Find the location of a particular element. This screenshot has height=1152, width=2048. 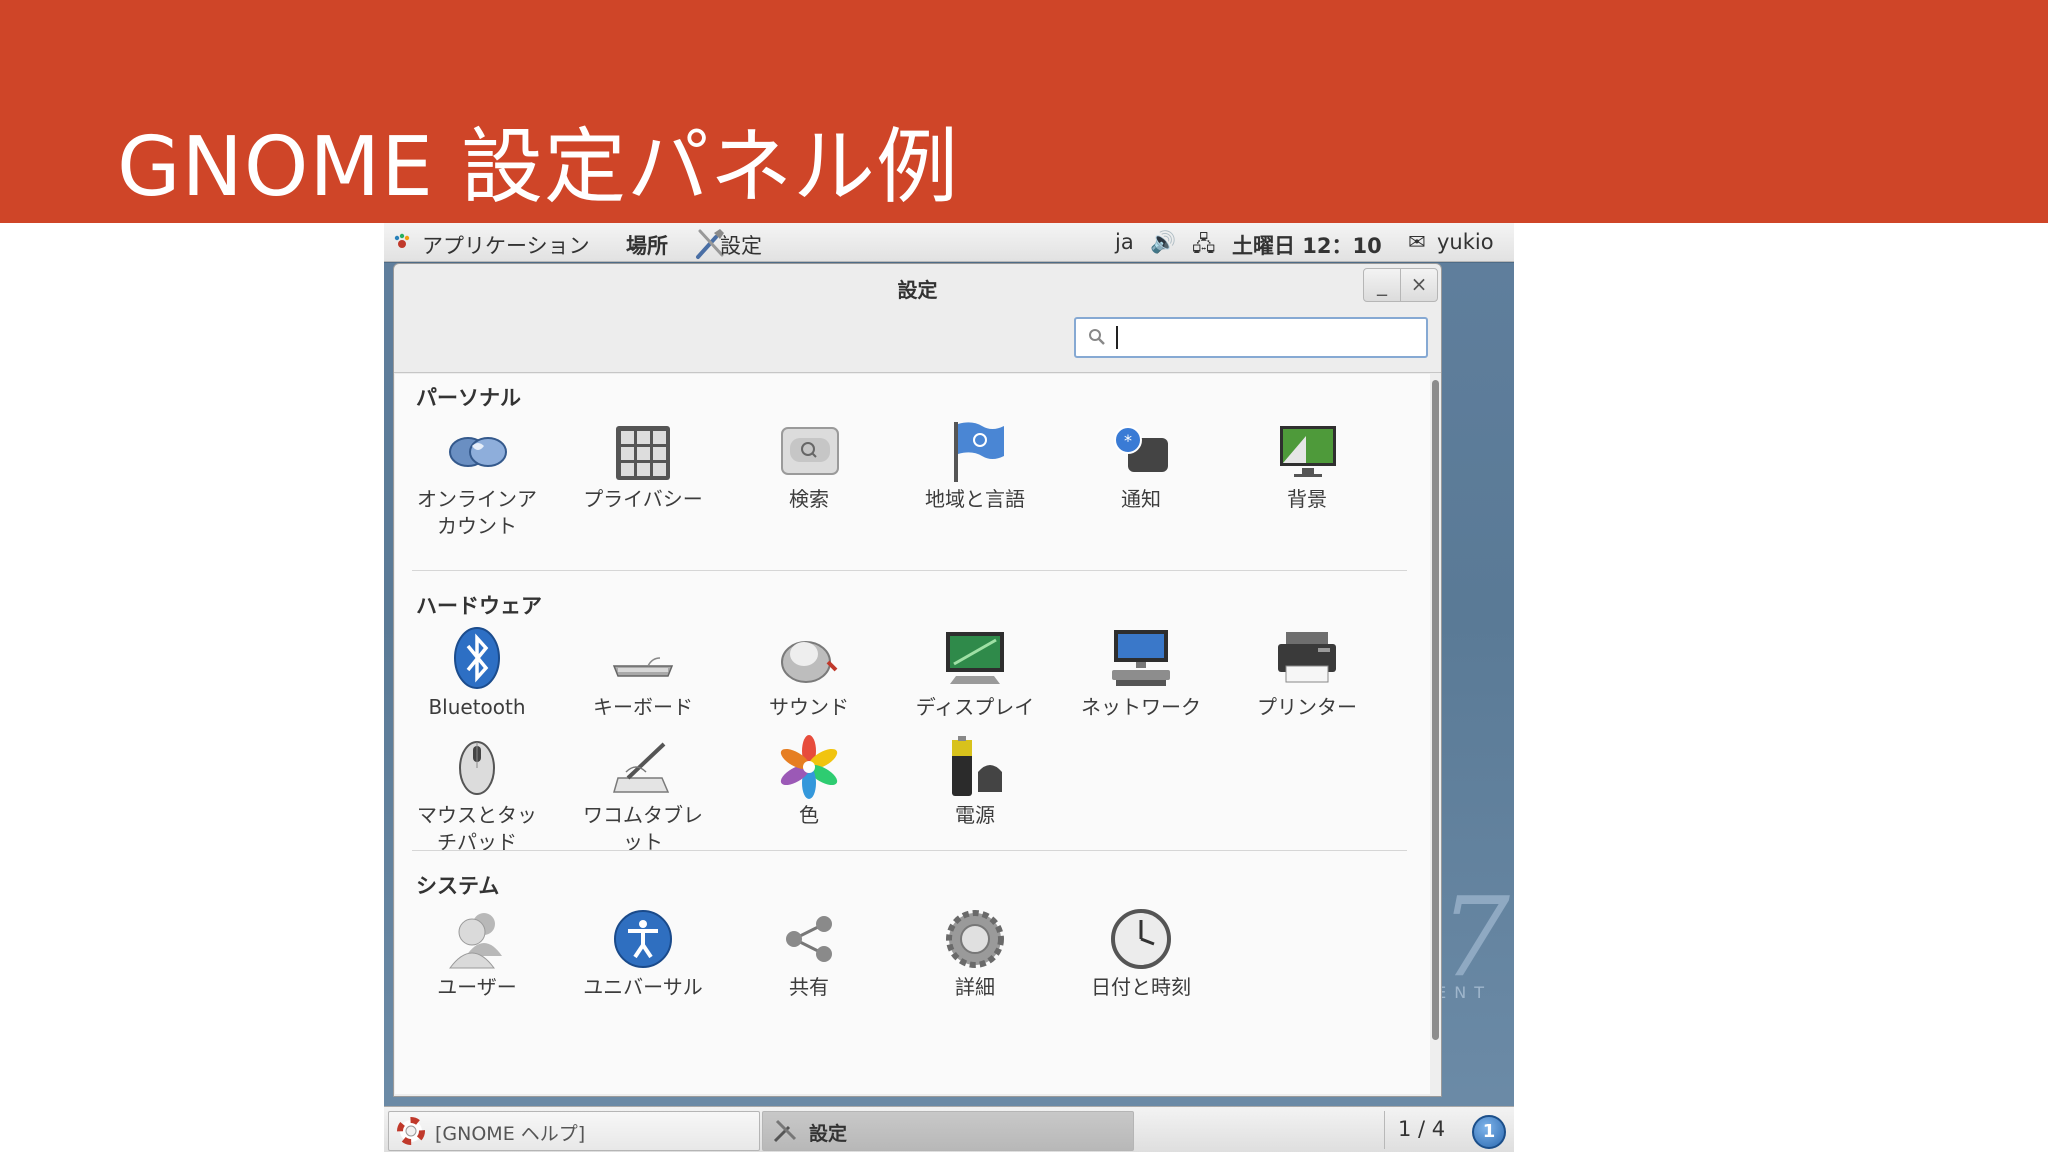

notifications-icon: * is located at coordinates (1141, 449).